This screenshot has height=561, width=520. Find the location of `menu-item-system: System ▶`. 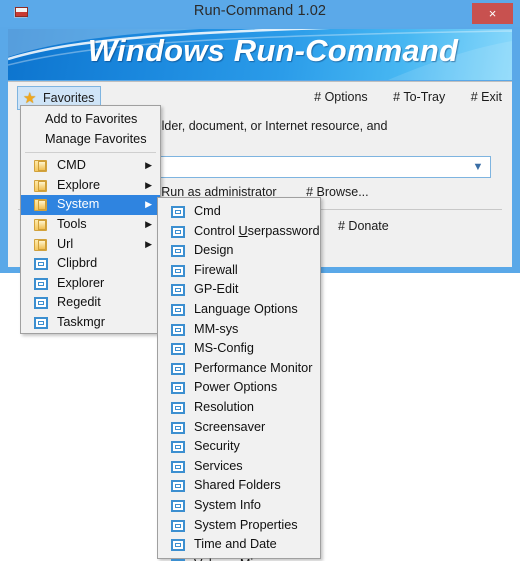

menu-item-system: System ▶ is located at coordinates (90, 205).